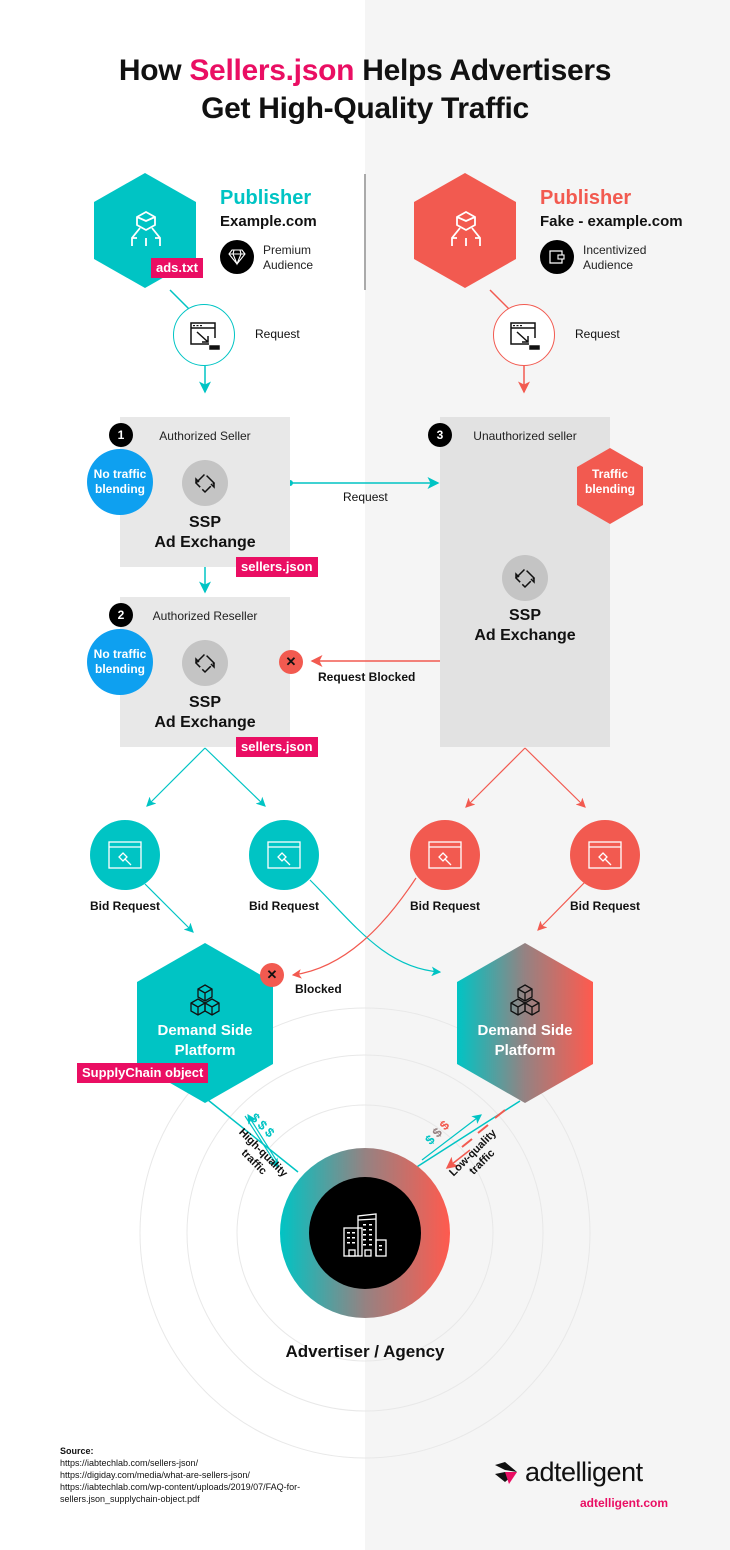  I want to click on dsp-right-label: Demand Side Platform, so click(525, 1040).